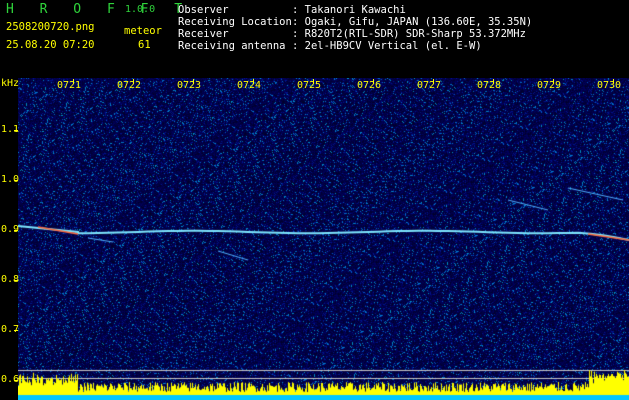  Describe the element at coordinates (235, 22) in the screenshot. I see `info-key-location: Receiving Location` at that location.